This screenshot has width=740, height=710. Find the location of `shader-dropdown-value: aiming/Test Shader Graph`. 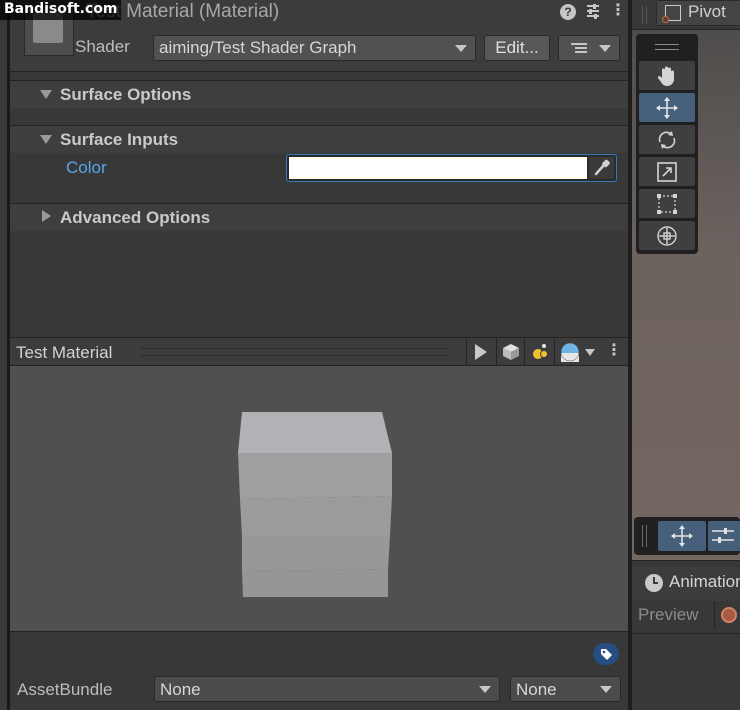

shader-dropdown-value: aiming/Test Shader Graph is located at coordinates (258, 47).